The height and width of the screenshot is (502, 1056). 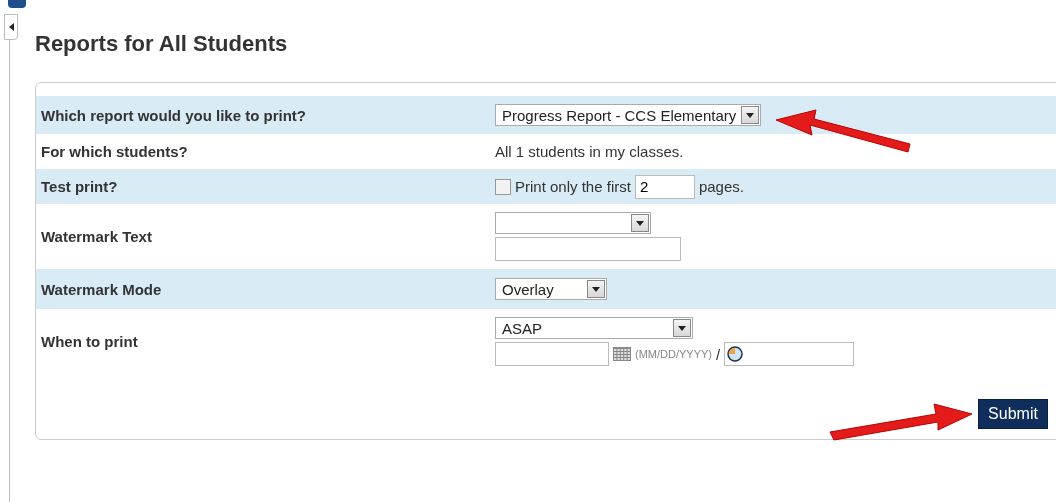 I want to click on watermark-input, so click(x=588, y=249).